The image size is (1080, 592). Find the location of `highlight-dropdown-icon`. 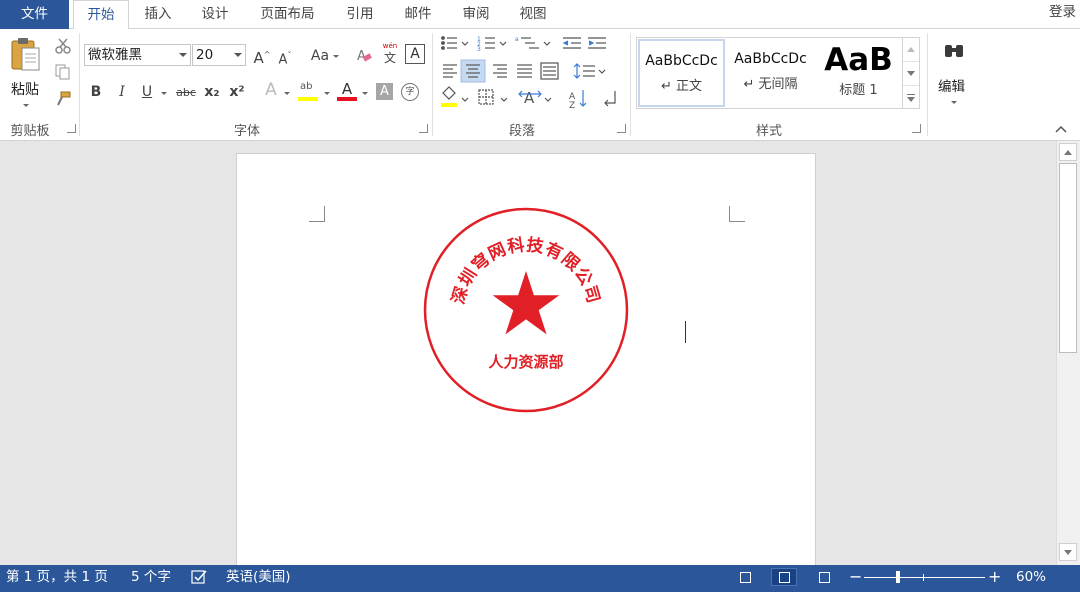

highlight-dropdown-icon is located at coordinates (327, 93).